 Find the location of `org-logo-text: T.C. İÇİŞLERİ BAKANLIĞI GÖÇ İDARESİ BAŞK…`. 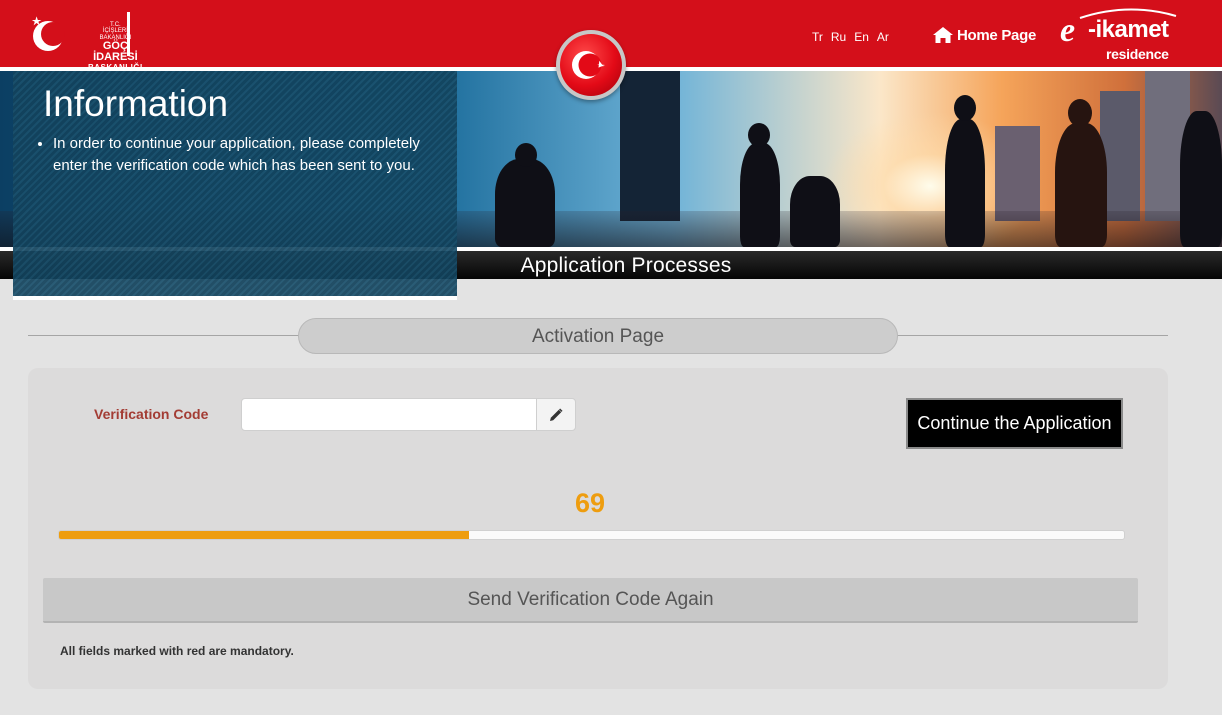

org-logo-text: T.C. İÇİŞLERİ BAKANLIĞI GÖÇ İDARESİ BAŞK… is located at coordinates (115, 47).